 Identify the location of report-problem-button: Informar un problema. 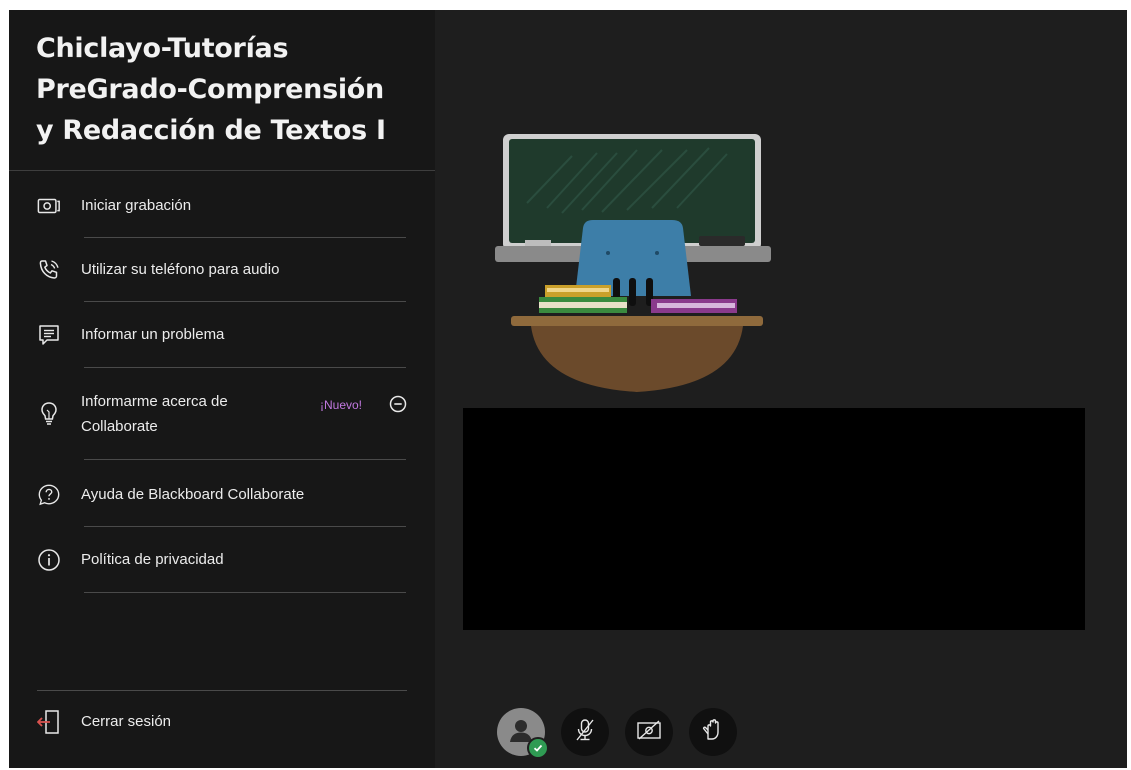
(222, 334).